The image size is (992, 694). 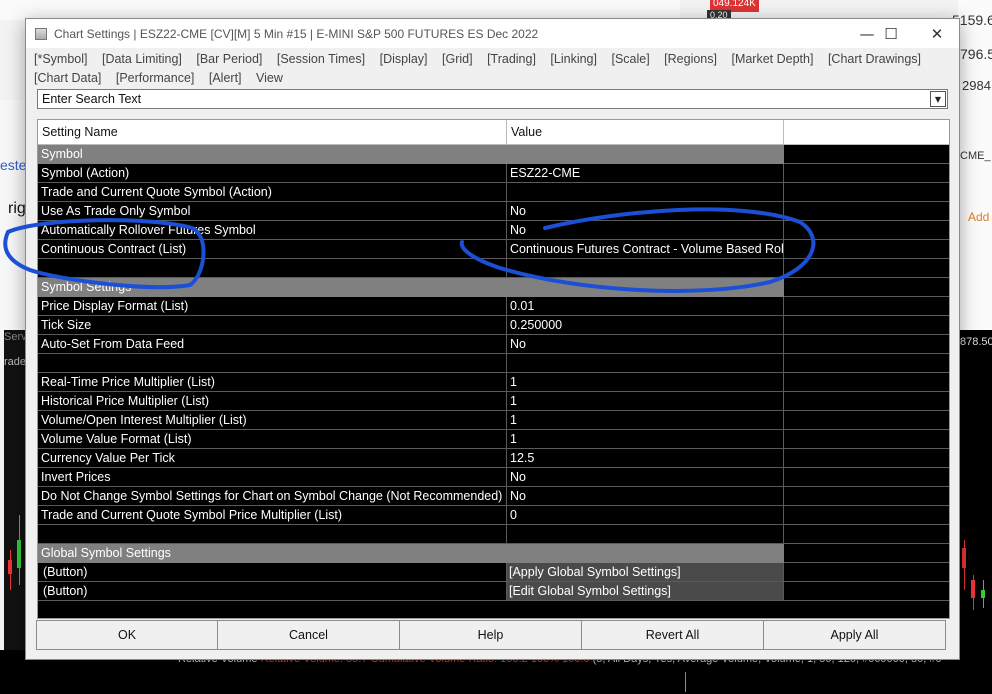 What do you see at coordinates (272, 420) in the screenshot?
I see `setting-name: Volume/Open Interest Multiplier (List)` at bounding box center [272, 420].